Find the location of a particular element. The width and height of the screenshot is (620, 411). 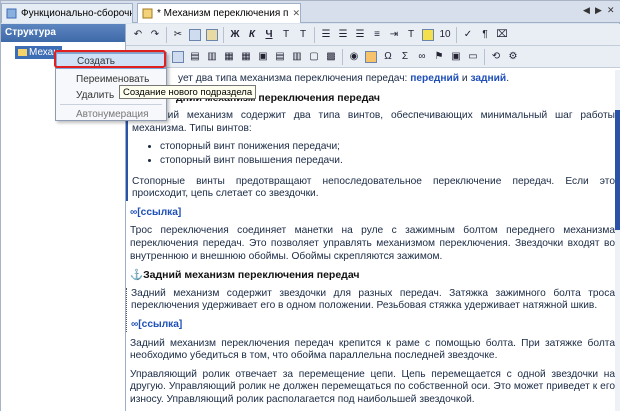

delete-col-icon: ▥ is located at coordinates (297, 57).